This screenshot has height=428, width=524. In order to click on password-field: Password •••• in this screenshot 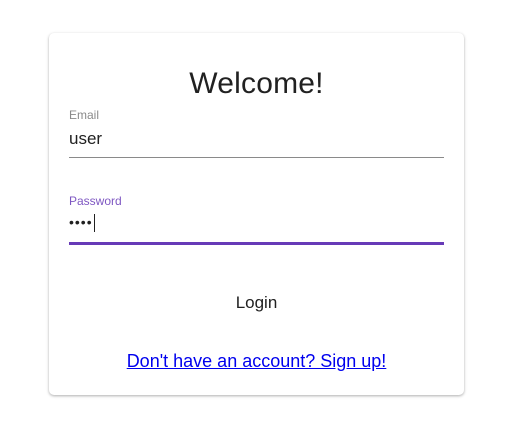, I will do `click(256, 220)`.